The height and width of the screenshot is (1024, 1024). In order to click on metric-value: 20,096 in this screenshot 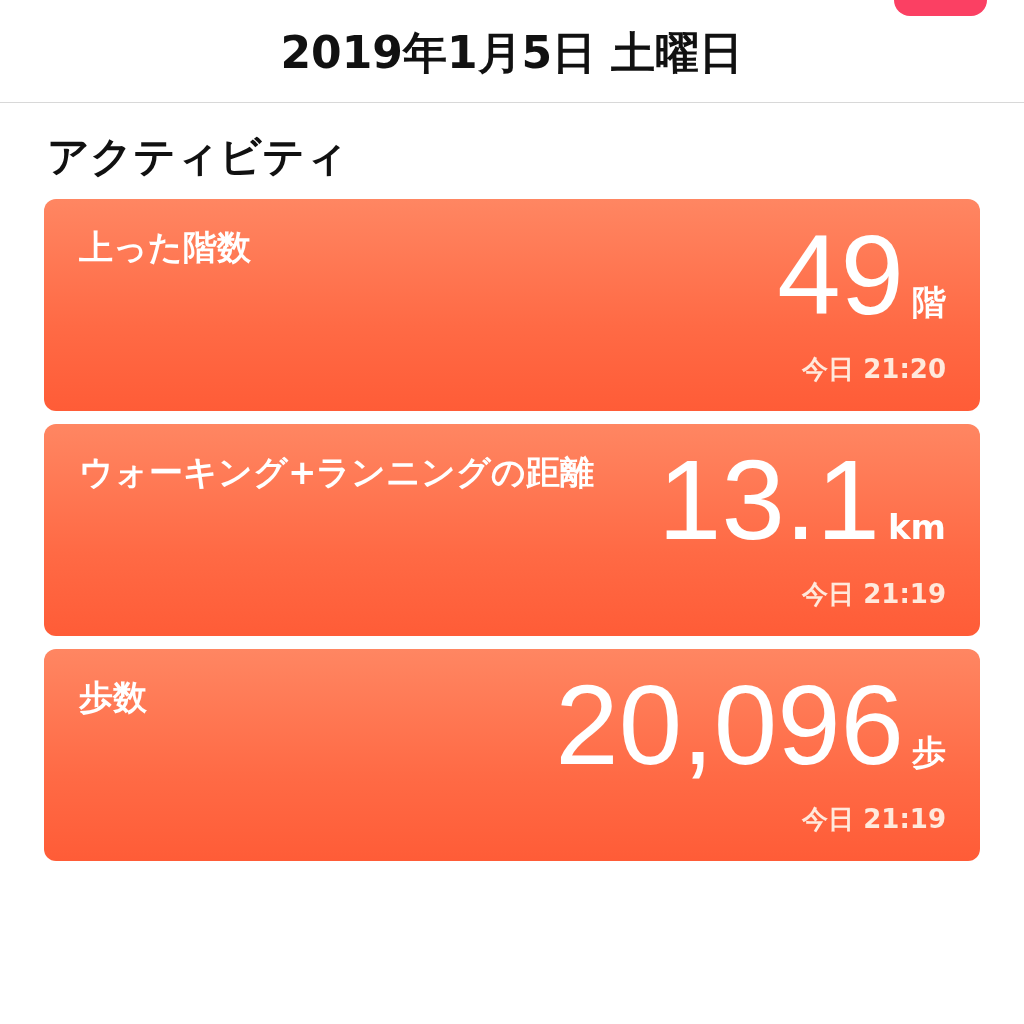, I will do `click(729, 725)`.